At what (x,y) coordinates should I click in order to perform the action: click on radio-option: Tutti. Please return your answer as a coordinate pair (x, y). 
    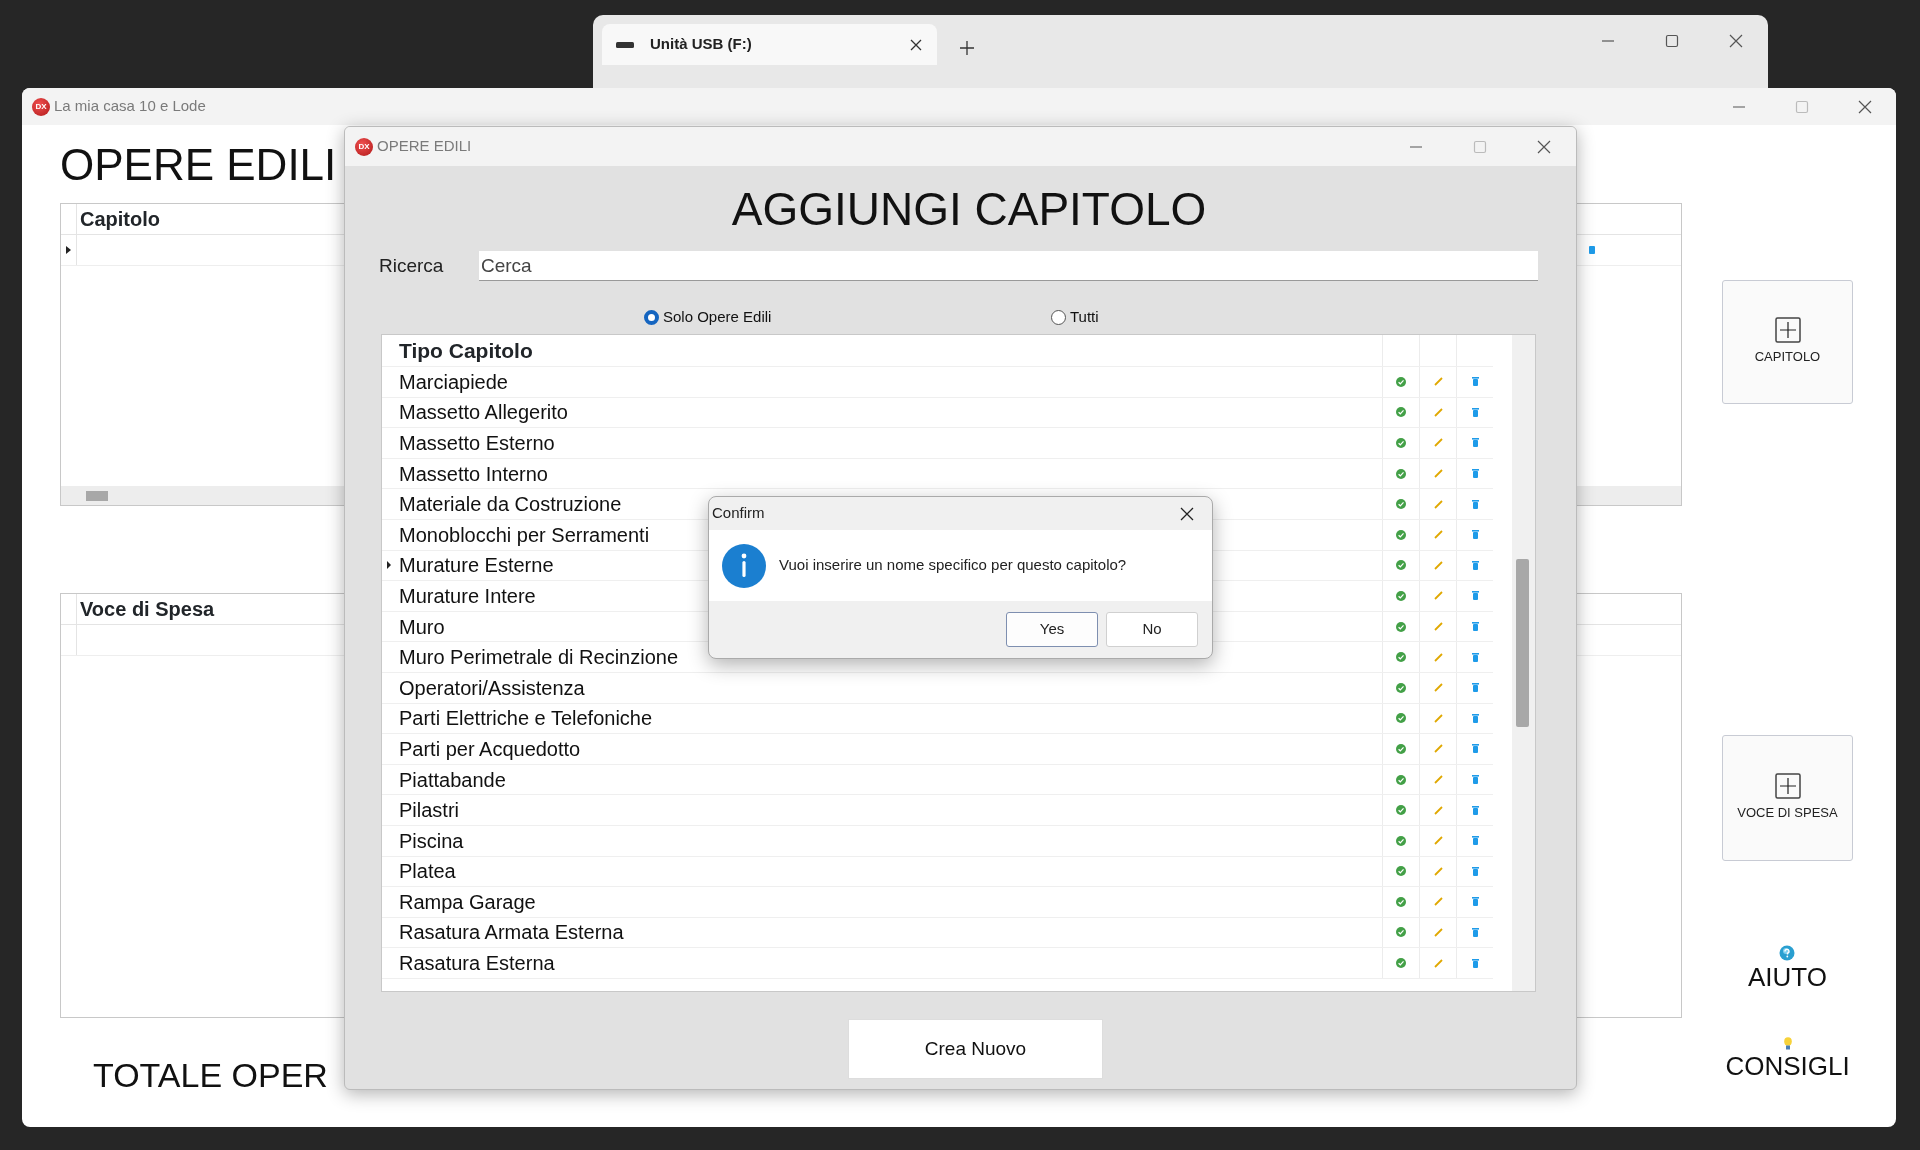
    Looking at the image, I should click on (1075, 317).